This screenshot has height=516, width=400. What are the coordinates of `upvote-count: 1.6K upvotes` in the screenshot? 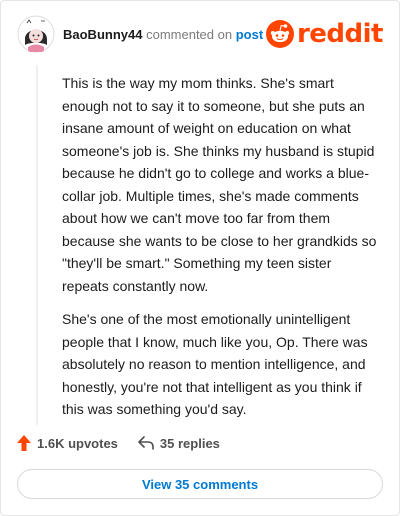 It's located at (77, 443).